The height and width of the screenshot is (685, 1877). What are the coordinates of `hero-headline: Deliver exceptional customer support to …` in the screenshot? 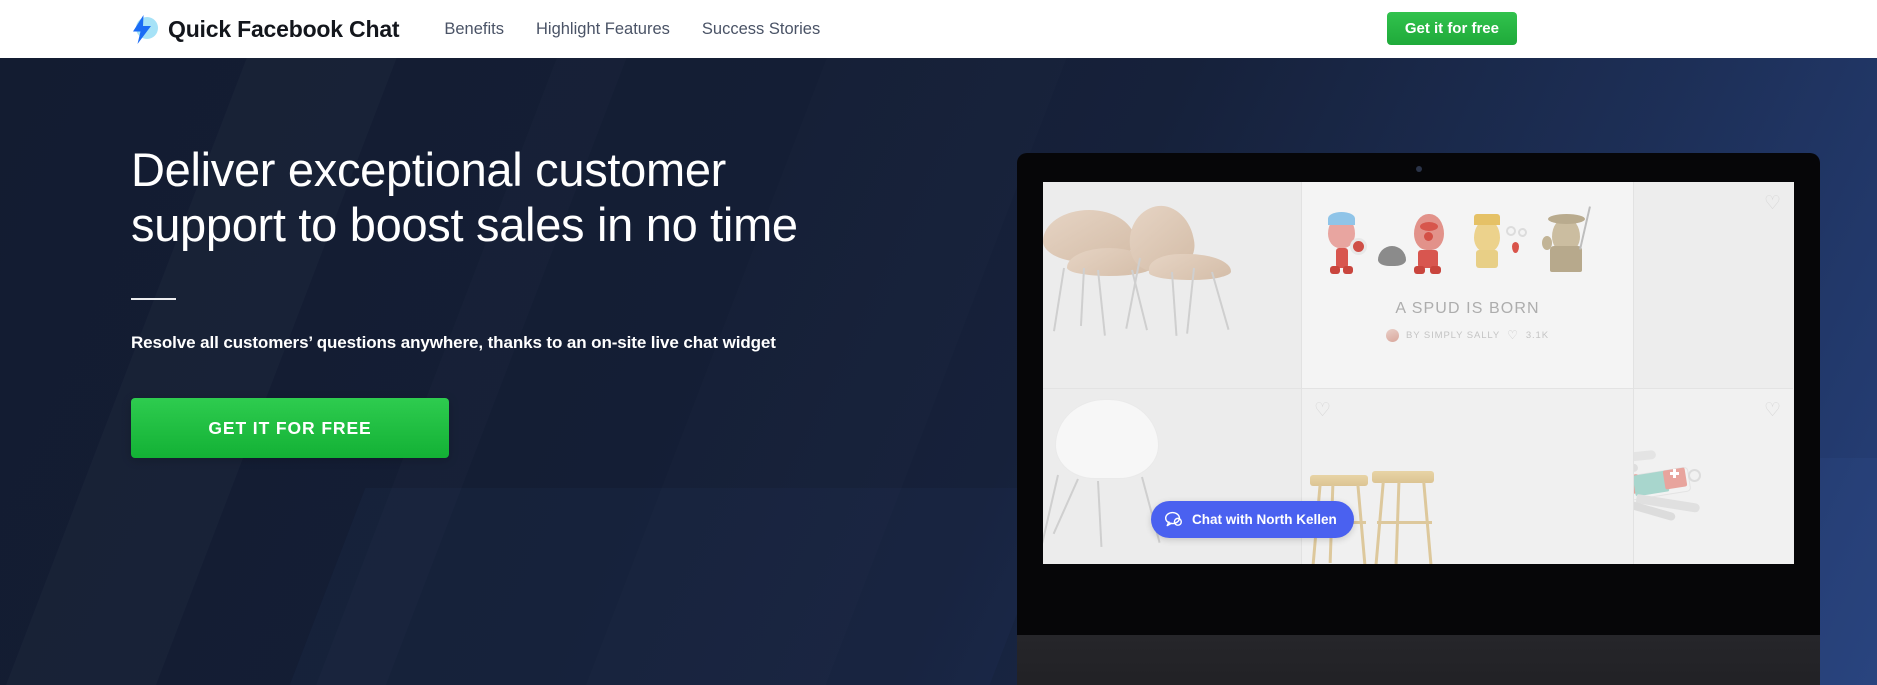 It's located at (511, 197).